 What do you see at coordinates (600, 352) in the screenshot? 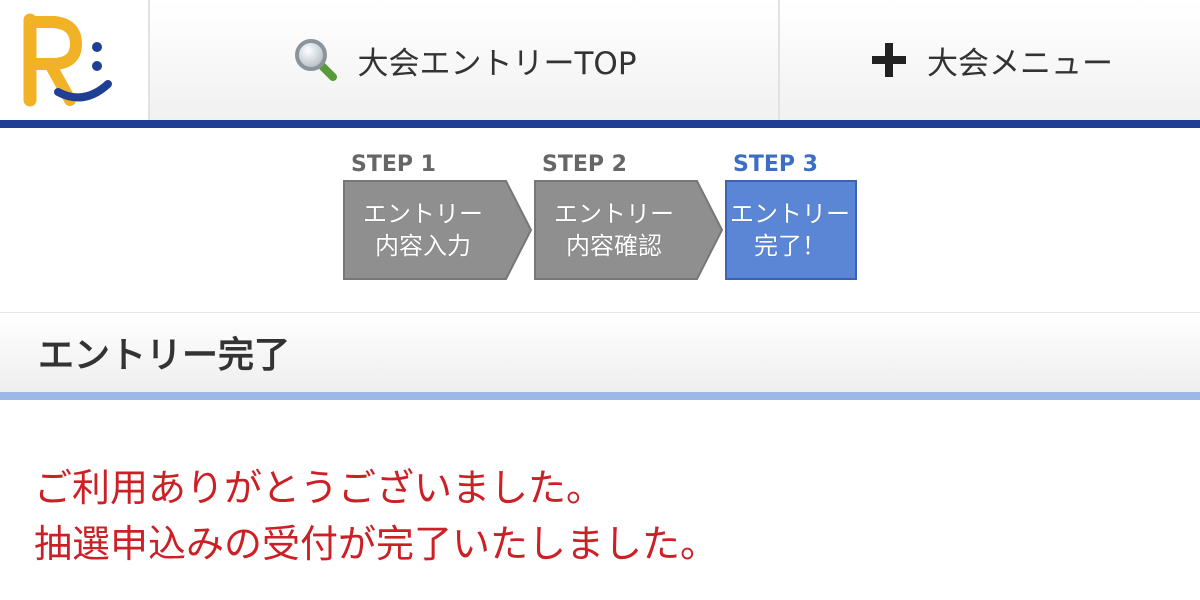
I see `section-header: エントリー完了` at bounding box center [600, 352].